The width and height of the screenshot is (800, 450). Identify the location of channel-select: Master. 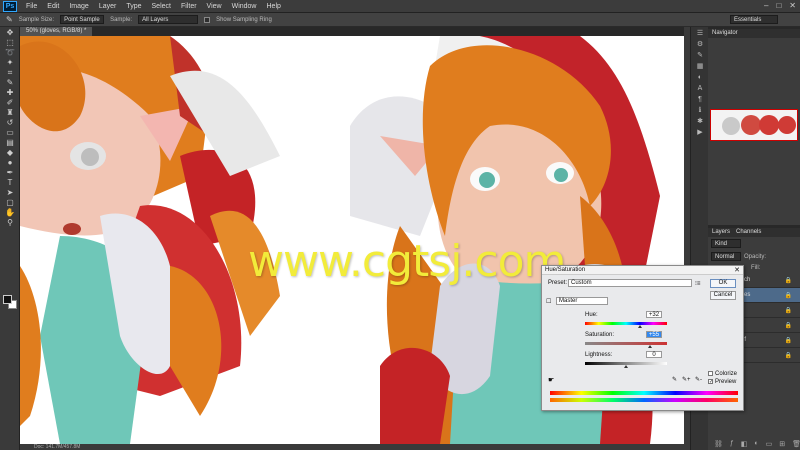
(582, 301).